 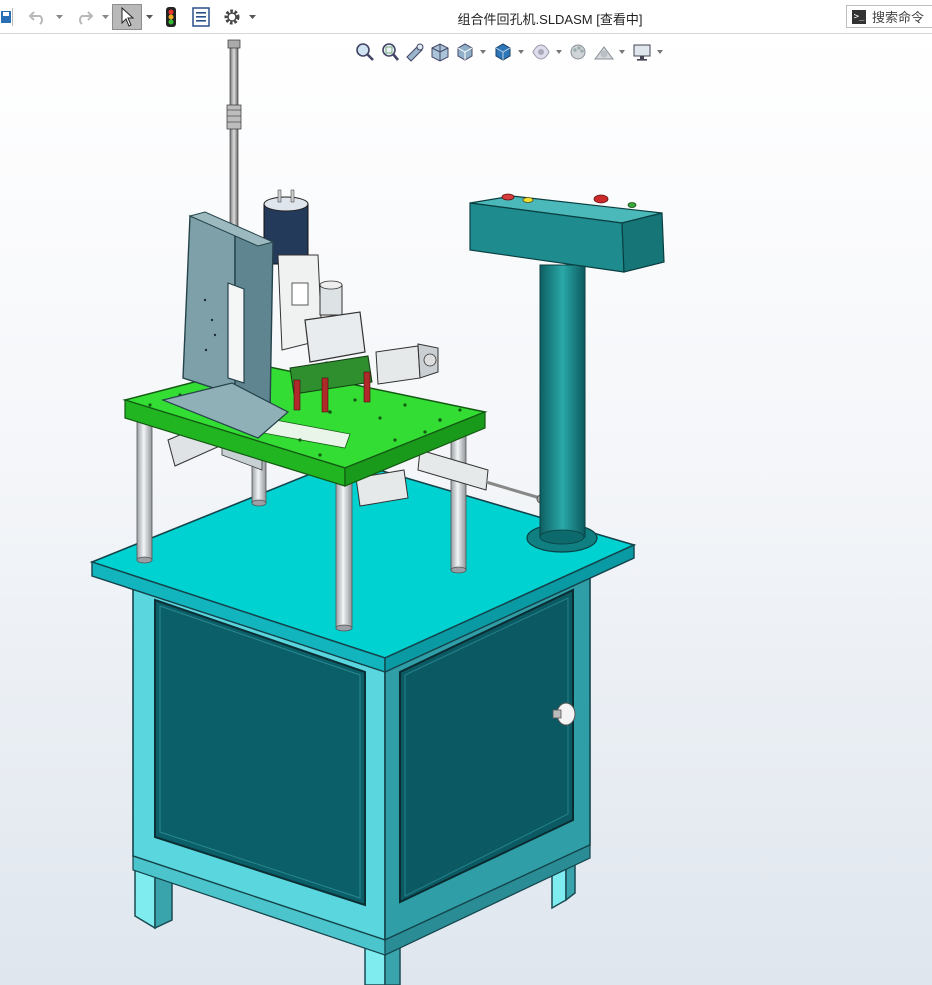 I want to click on undo-icon, so click(x=38, y=17).